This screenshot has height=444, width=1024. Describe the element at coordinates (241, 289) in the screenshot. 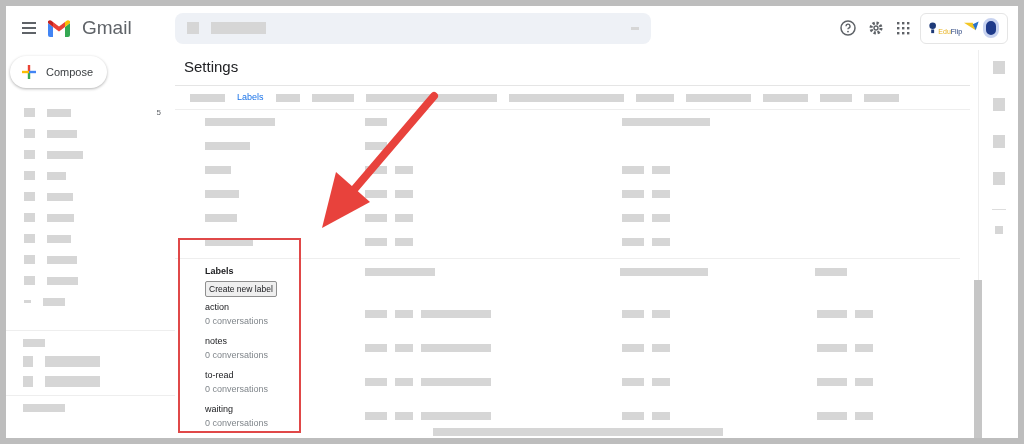

I see `create-label-button: Create new label` at that location.